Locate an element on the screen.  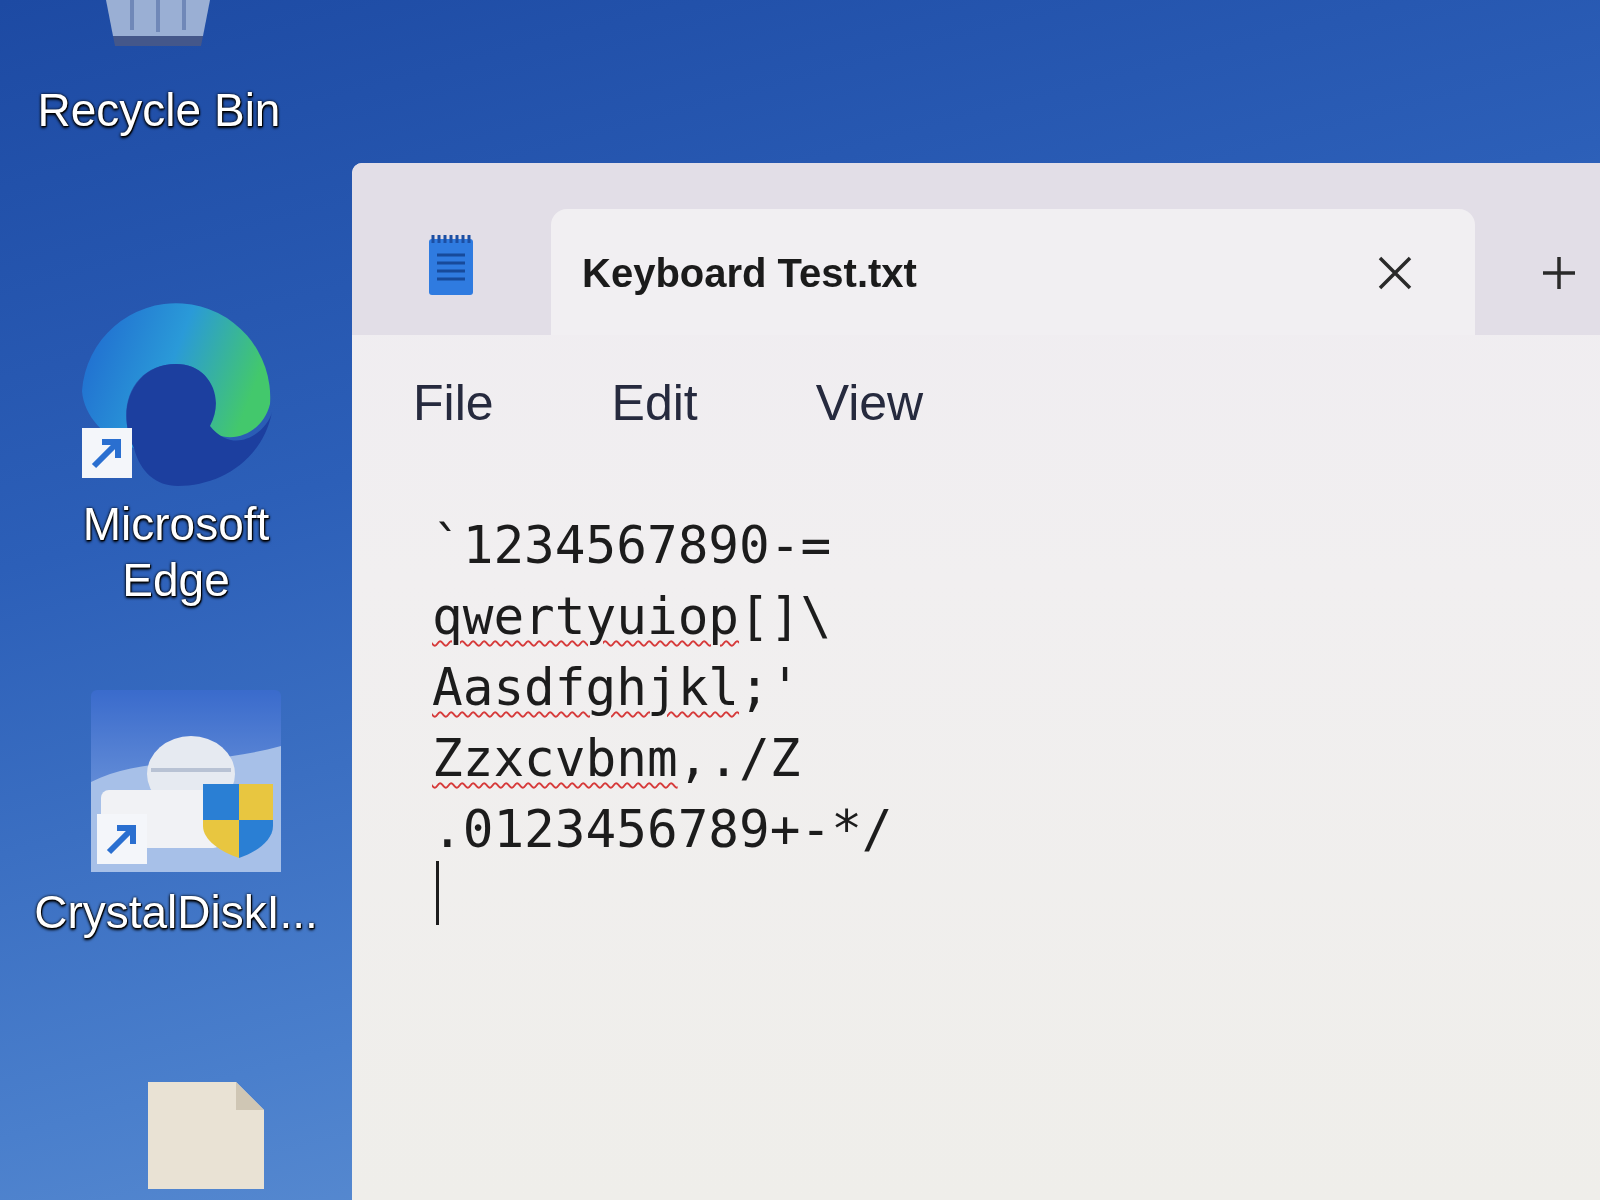
notepad-icon is located at coordinates (451, 264).